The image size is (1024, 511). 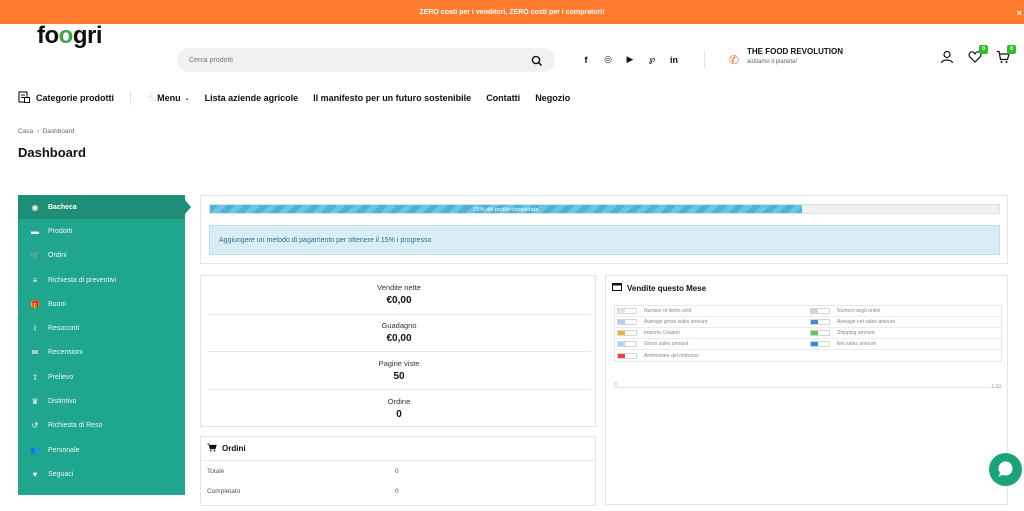 What do you see at coordinates (397, 491) in the screenshot?
I see `orders-row-value: 0` at bounding box center [397, 491].